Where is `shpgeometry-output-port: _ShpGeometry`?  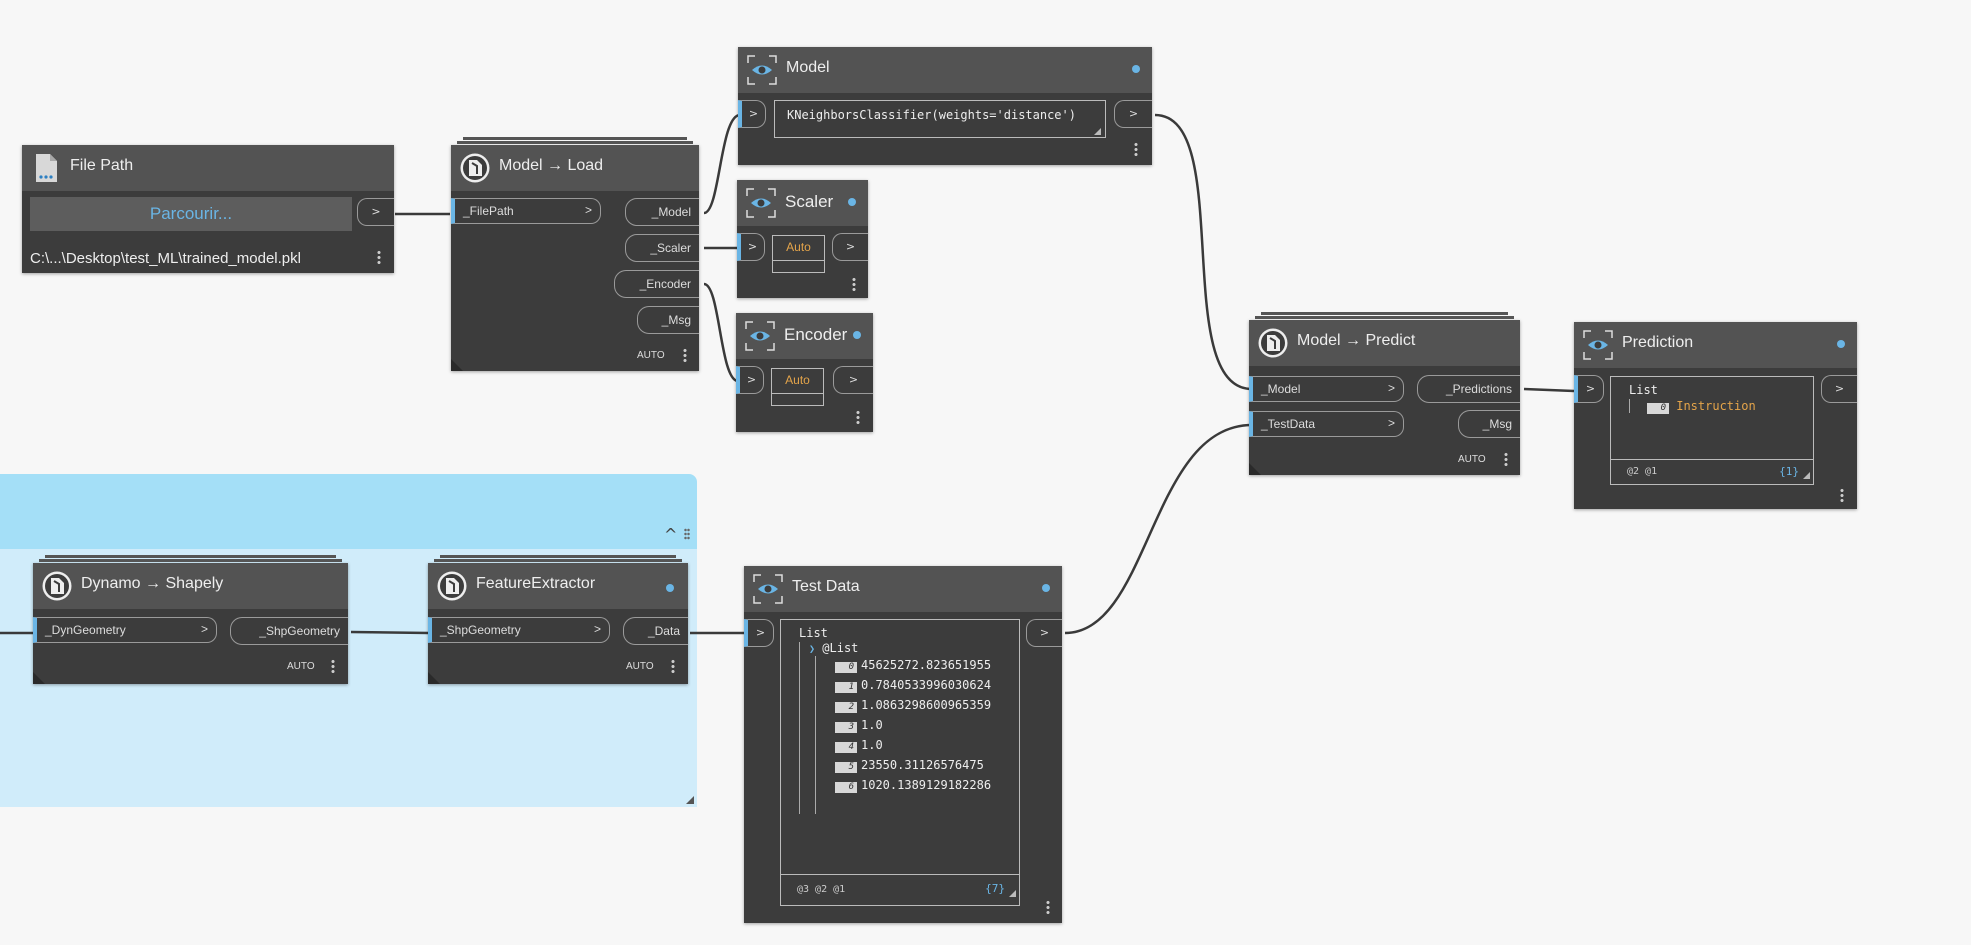
shpgeometry-output-port: _ShpGeometry is located at coordinates (289, 631).